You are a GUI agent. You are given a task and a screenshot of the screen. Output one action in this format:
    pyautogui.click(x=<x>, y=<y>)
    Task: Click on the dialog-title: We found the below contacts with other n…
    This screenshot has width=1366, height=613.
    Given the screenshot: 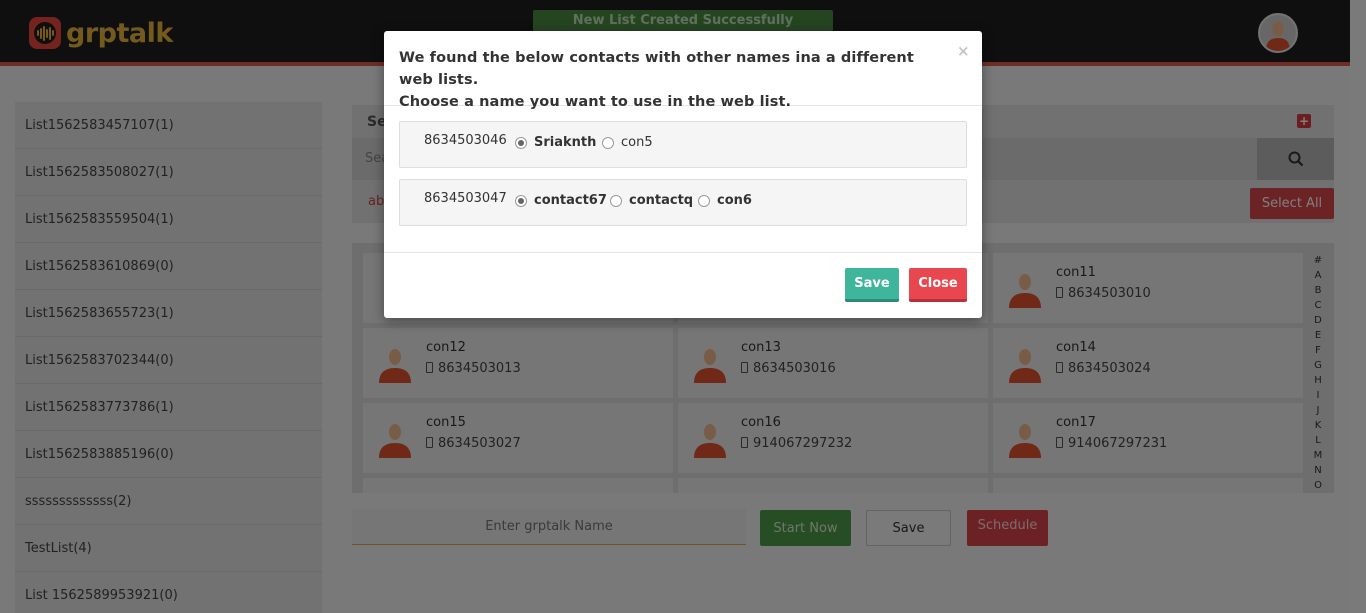 What is the action you would take?
    pyautogui.click(x=656, y=80)
    